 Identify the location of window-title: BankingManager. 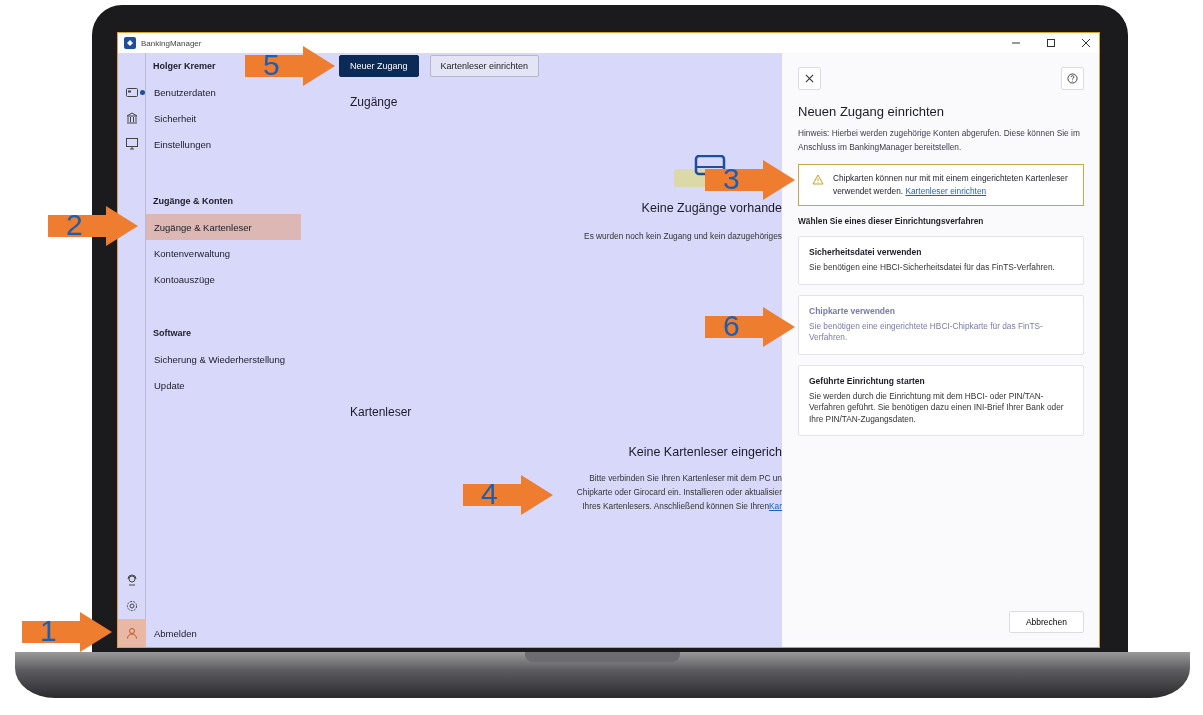
(171, 43).